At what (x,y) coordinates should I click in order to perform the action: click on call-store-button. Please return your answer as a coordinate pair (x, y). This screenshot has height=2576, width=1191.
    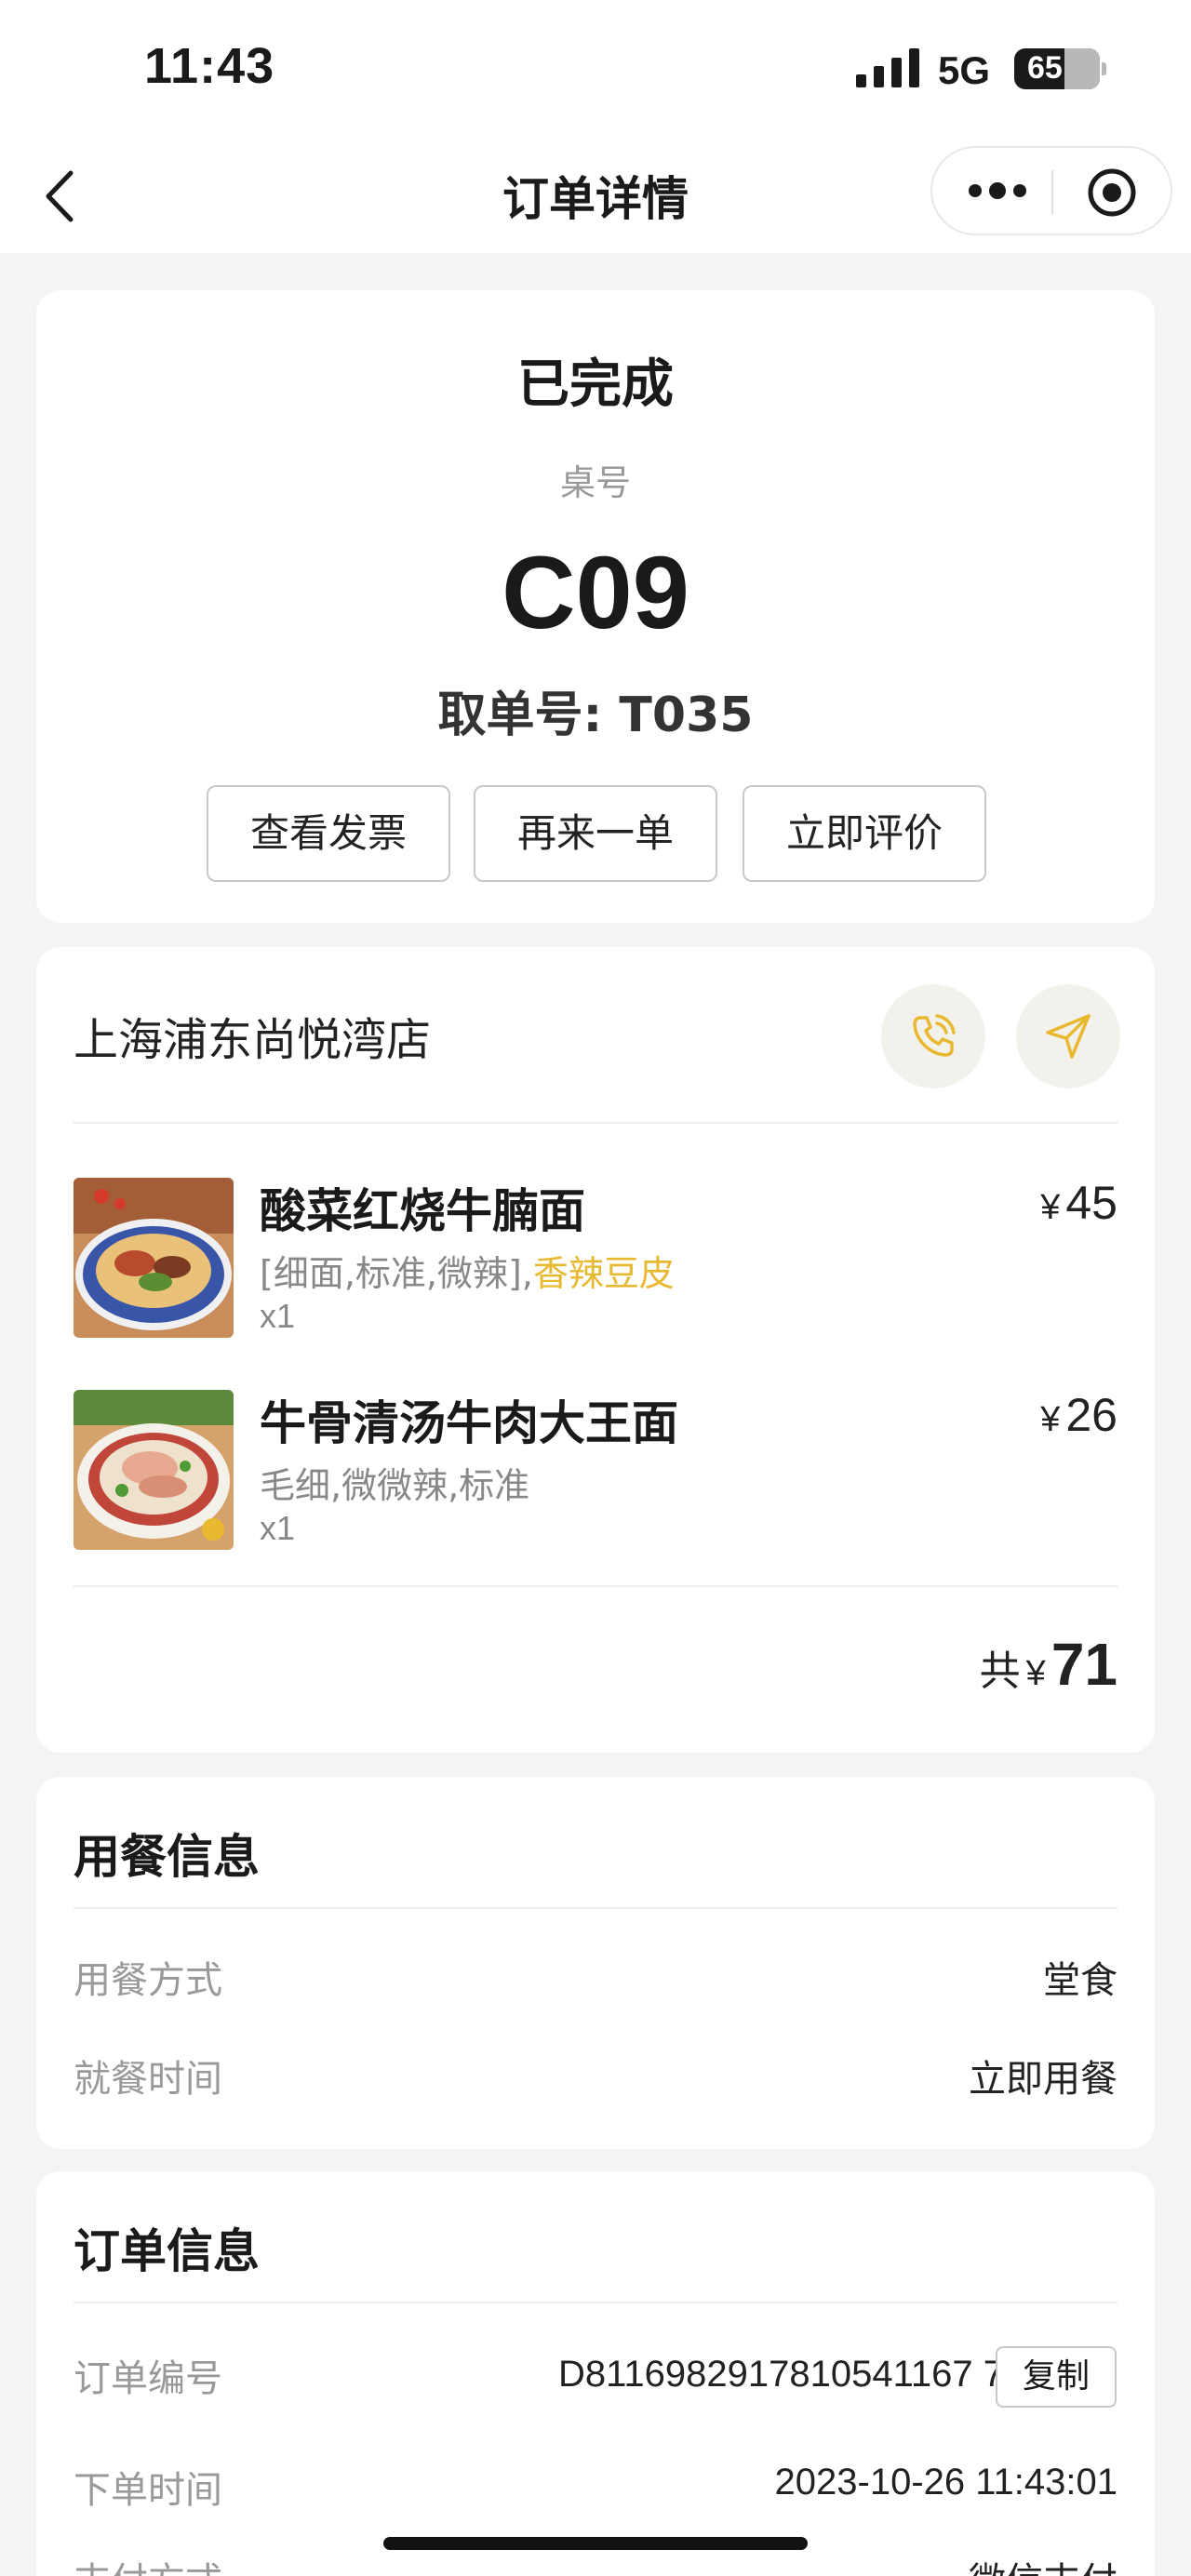
    Looking at the image, I should click on (933, 1036).